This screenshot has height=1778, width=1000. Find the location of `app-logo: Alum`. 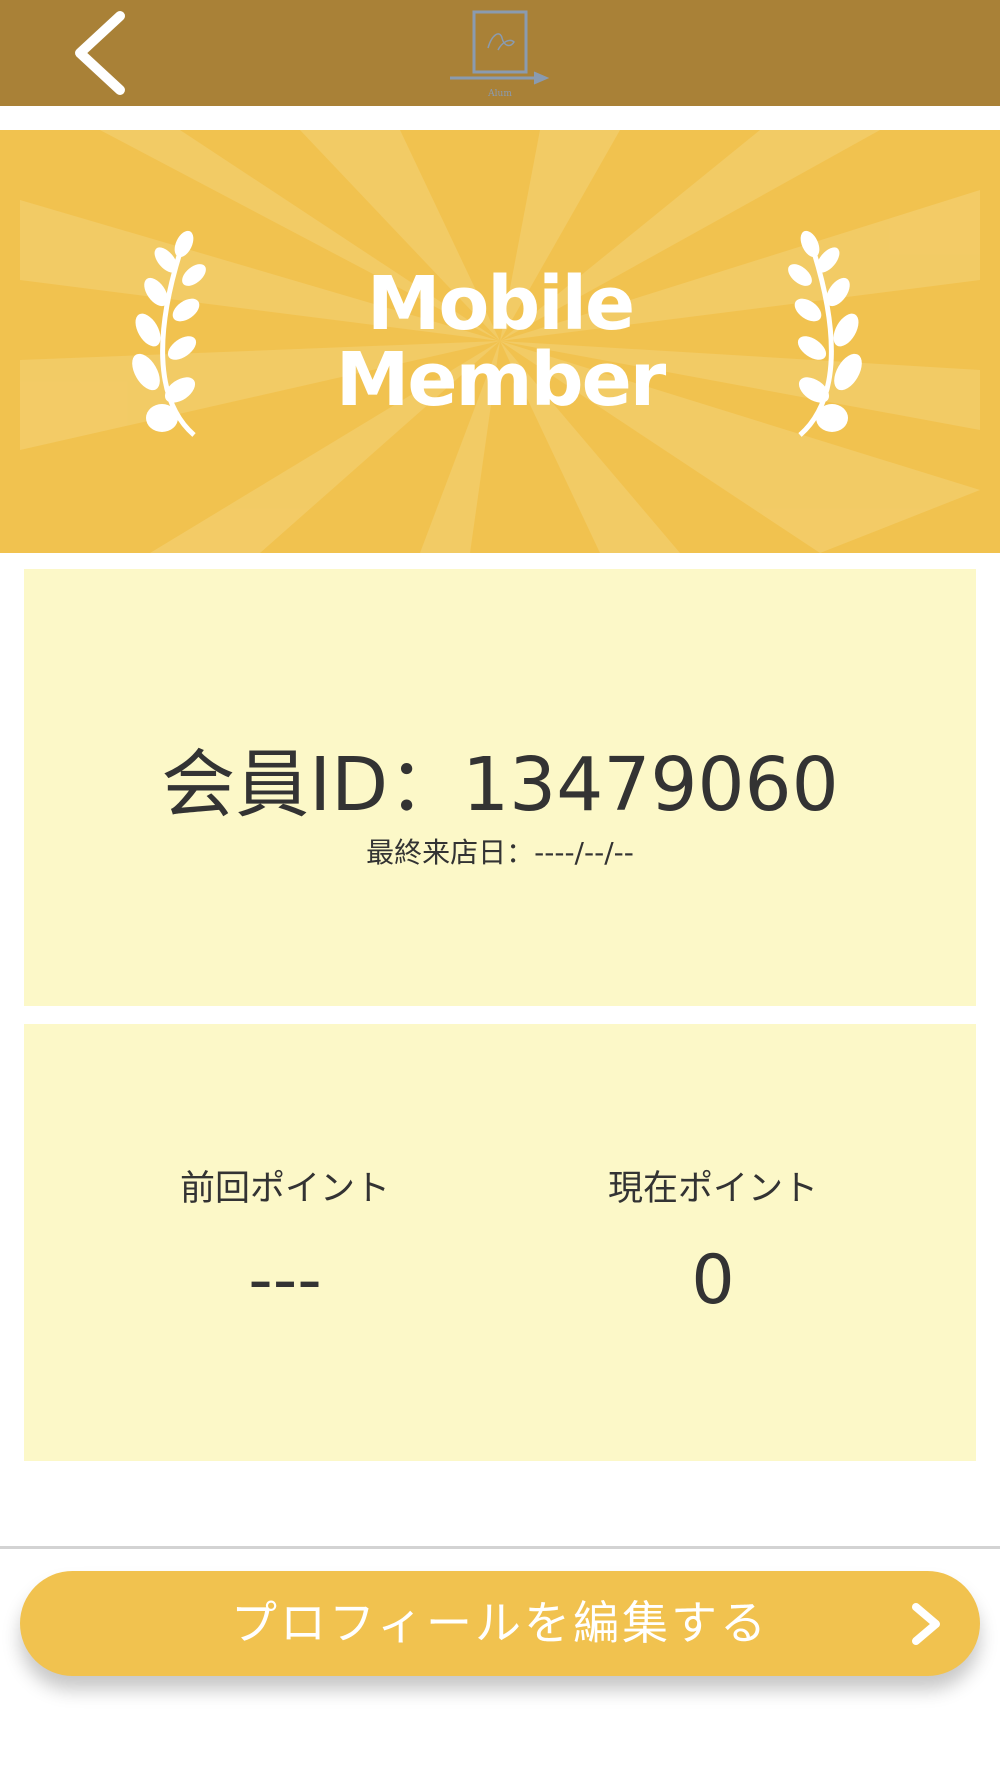

app-logo: Alum is located at coordinates (500, 54).